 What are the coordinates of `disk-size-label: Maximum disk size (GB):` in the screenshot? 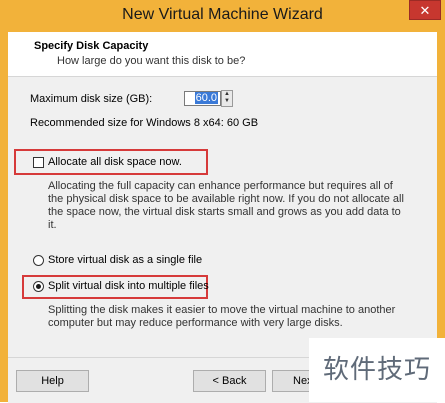 It's located at (91, 99).